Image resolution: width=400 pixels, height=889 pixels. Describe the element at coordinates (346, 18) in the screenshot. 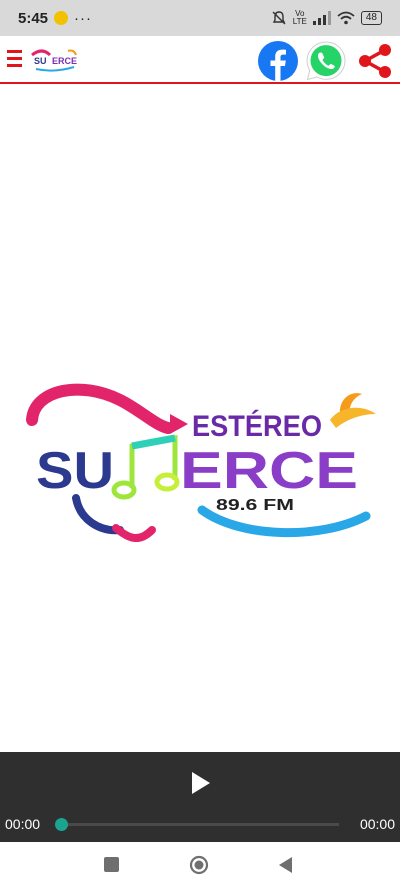

I see `wifi-icon` at that location.